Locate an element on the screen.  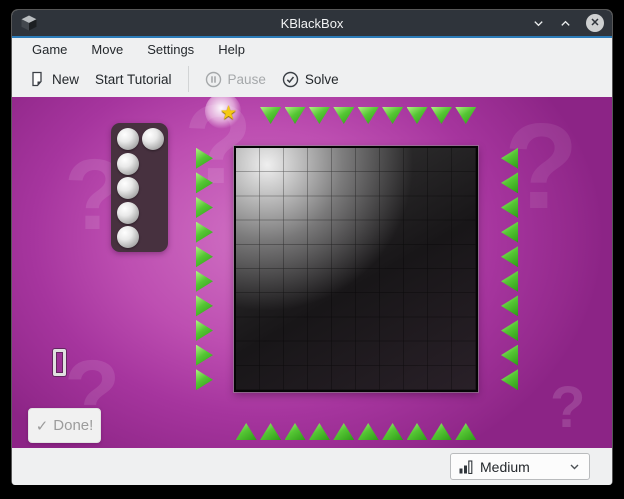
minimize-icon is located at coordinates (538, 23).